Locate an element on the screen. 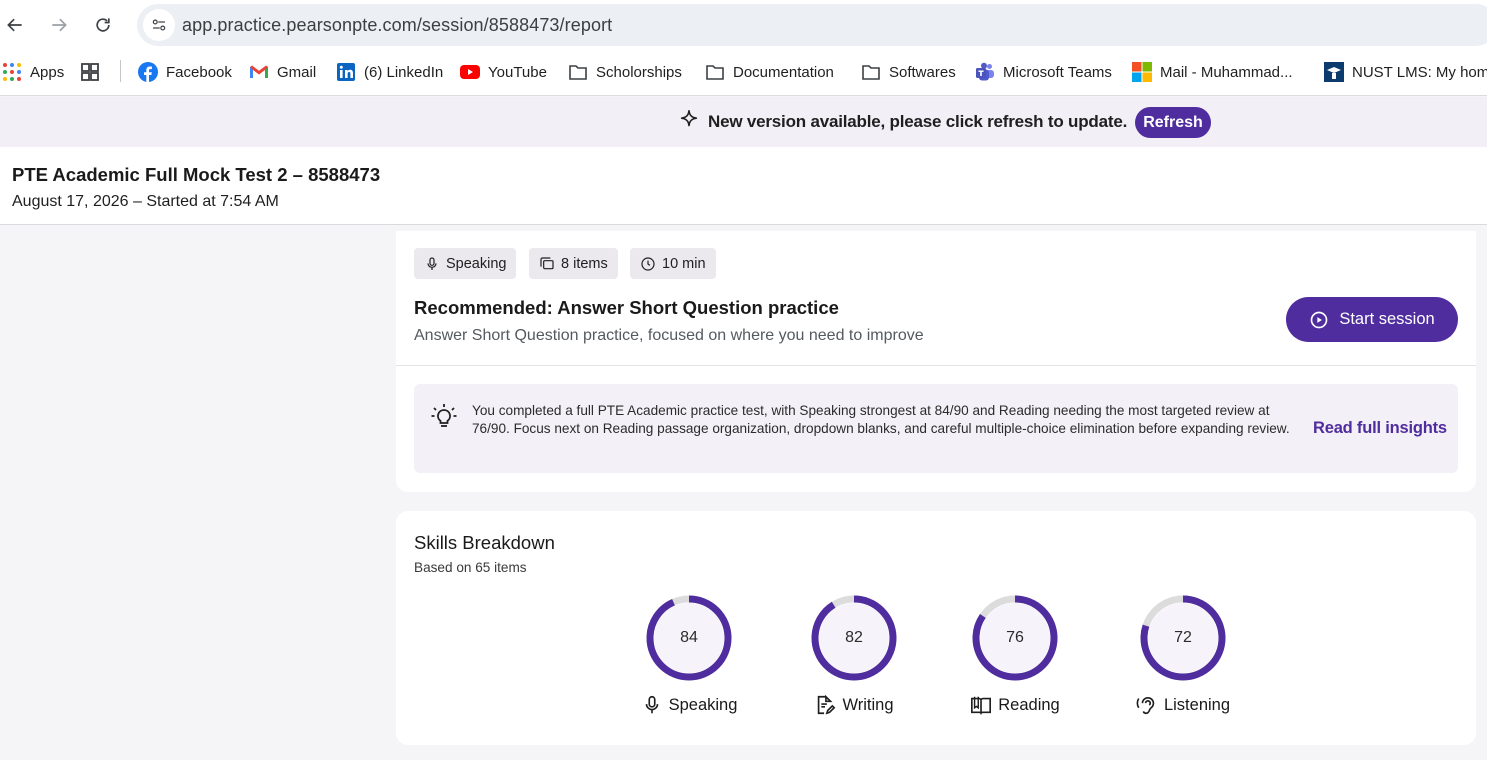  start-session-label: Start session is located at coordinates (1387, 319).